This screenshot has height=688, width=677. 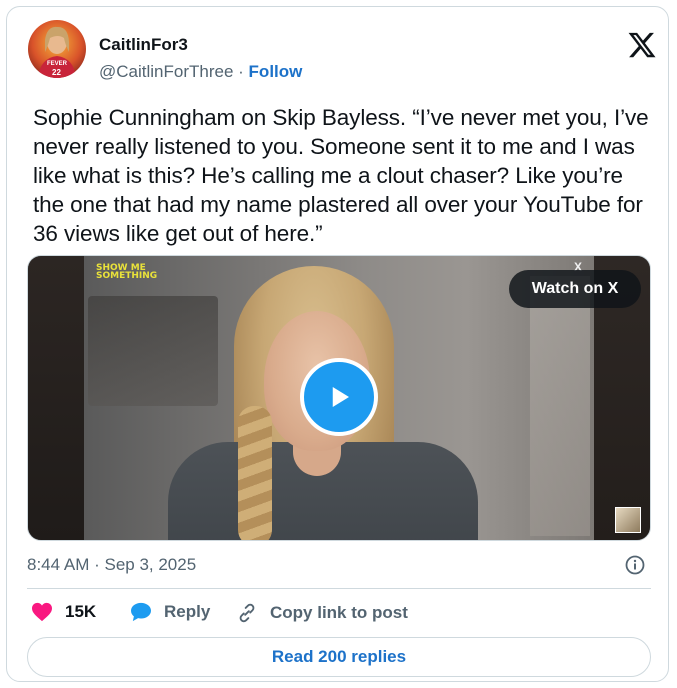 I want to click on copy-link-button: Copy link to post, so click(x=322, y=613).